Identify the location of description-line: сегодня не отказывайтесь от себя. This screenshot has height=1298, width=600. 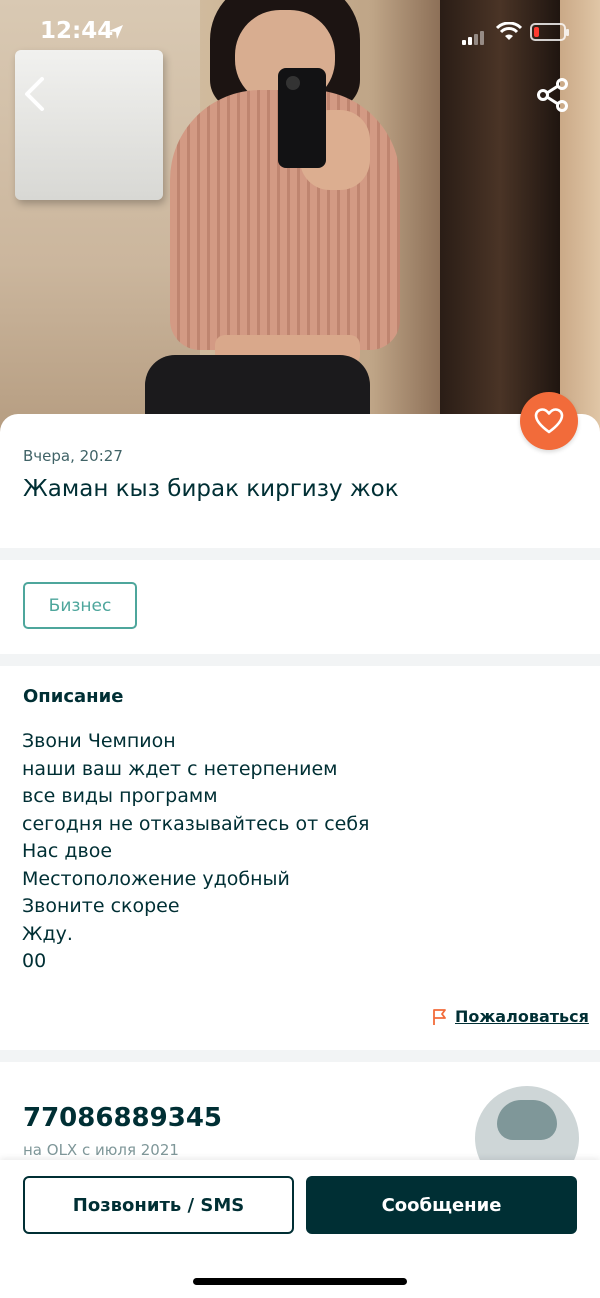
(196, 823).